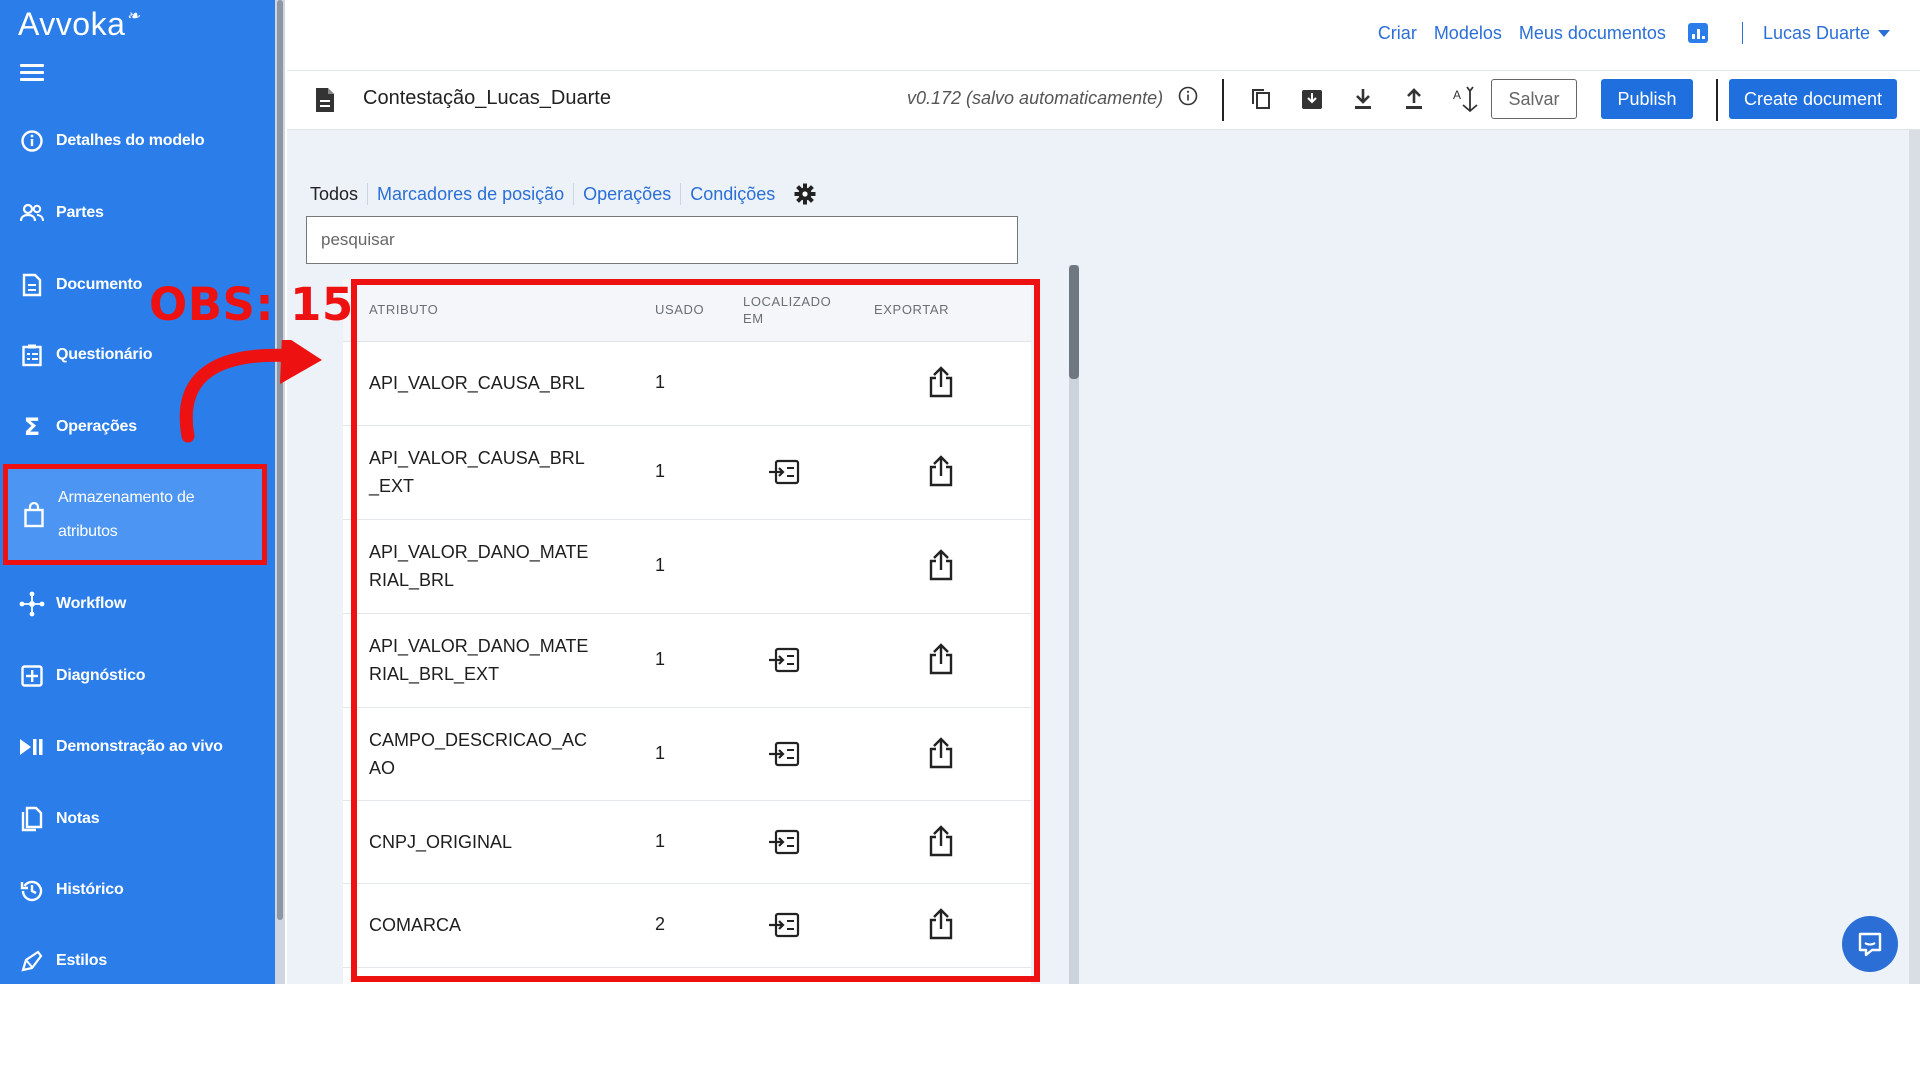 Image resolution: width=1920 pixels, height=1080 pixels. I want to click on archive-icon, so click(1312, 99).